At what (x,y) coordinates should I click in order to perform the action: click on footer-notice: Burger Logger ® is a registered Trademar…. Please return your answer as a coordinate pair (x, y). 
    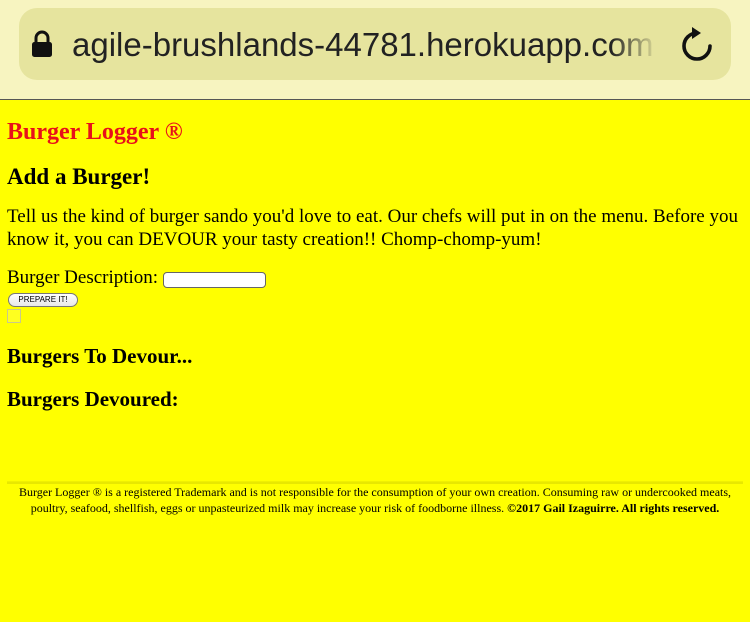
    Looking at the image, I should click on (375, 500).